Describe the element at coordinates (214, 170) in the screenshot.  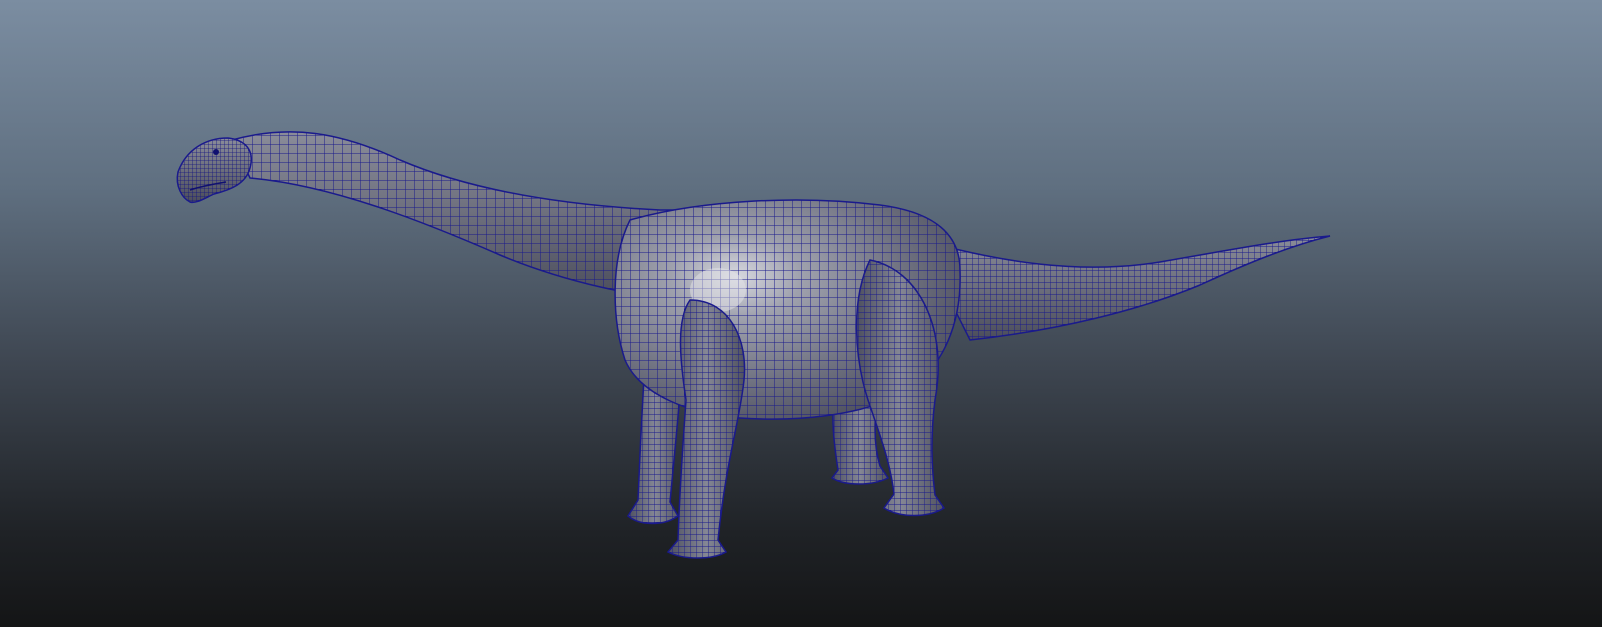
I see `head` at that location.